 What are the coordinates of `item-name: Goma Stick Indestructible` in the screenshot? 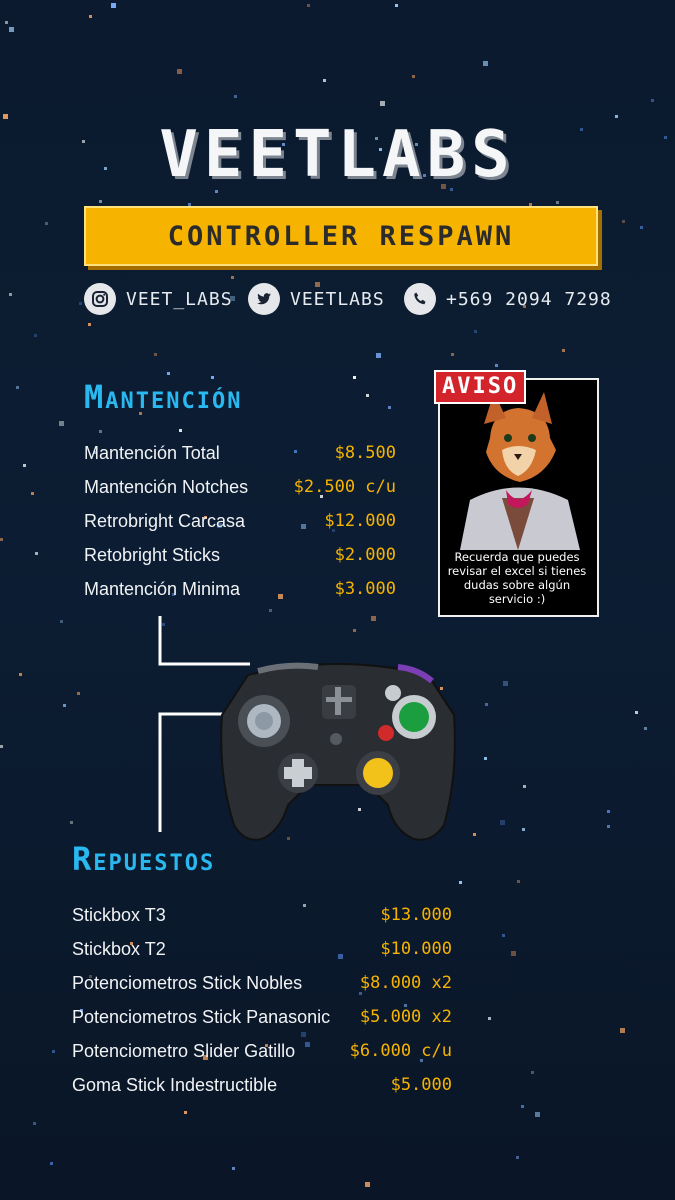 It's located at (175, 1084).